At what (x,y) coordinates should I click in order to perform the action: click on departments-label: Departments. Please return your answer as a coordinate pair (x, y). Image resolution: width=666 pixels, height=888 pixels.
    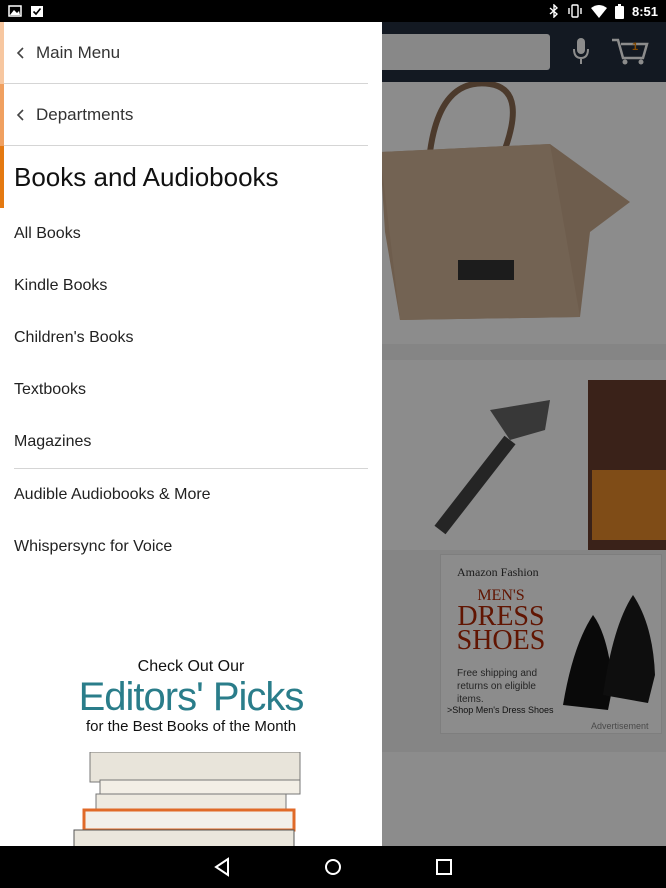
    Looking at the image, I should click on (85, 114).